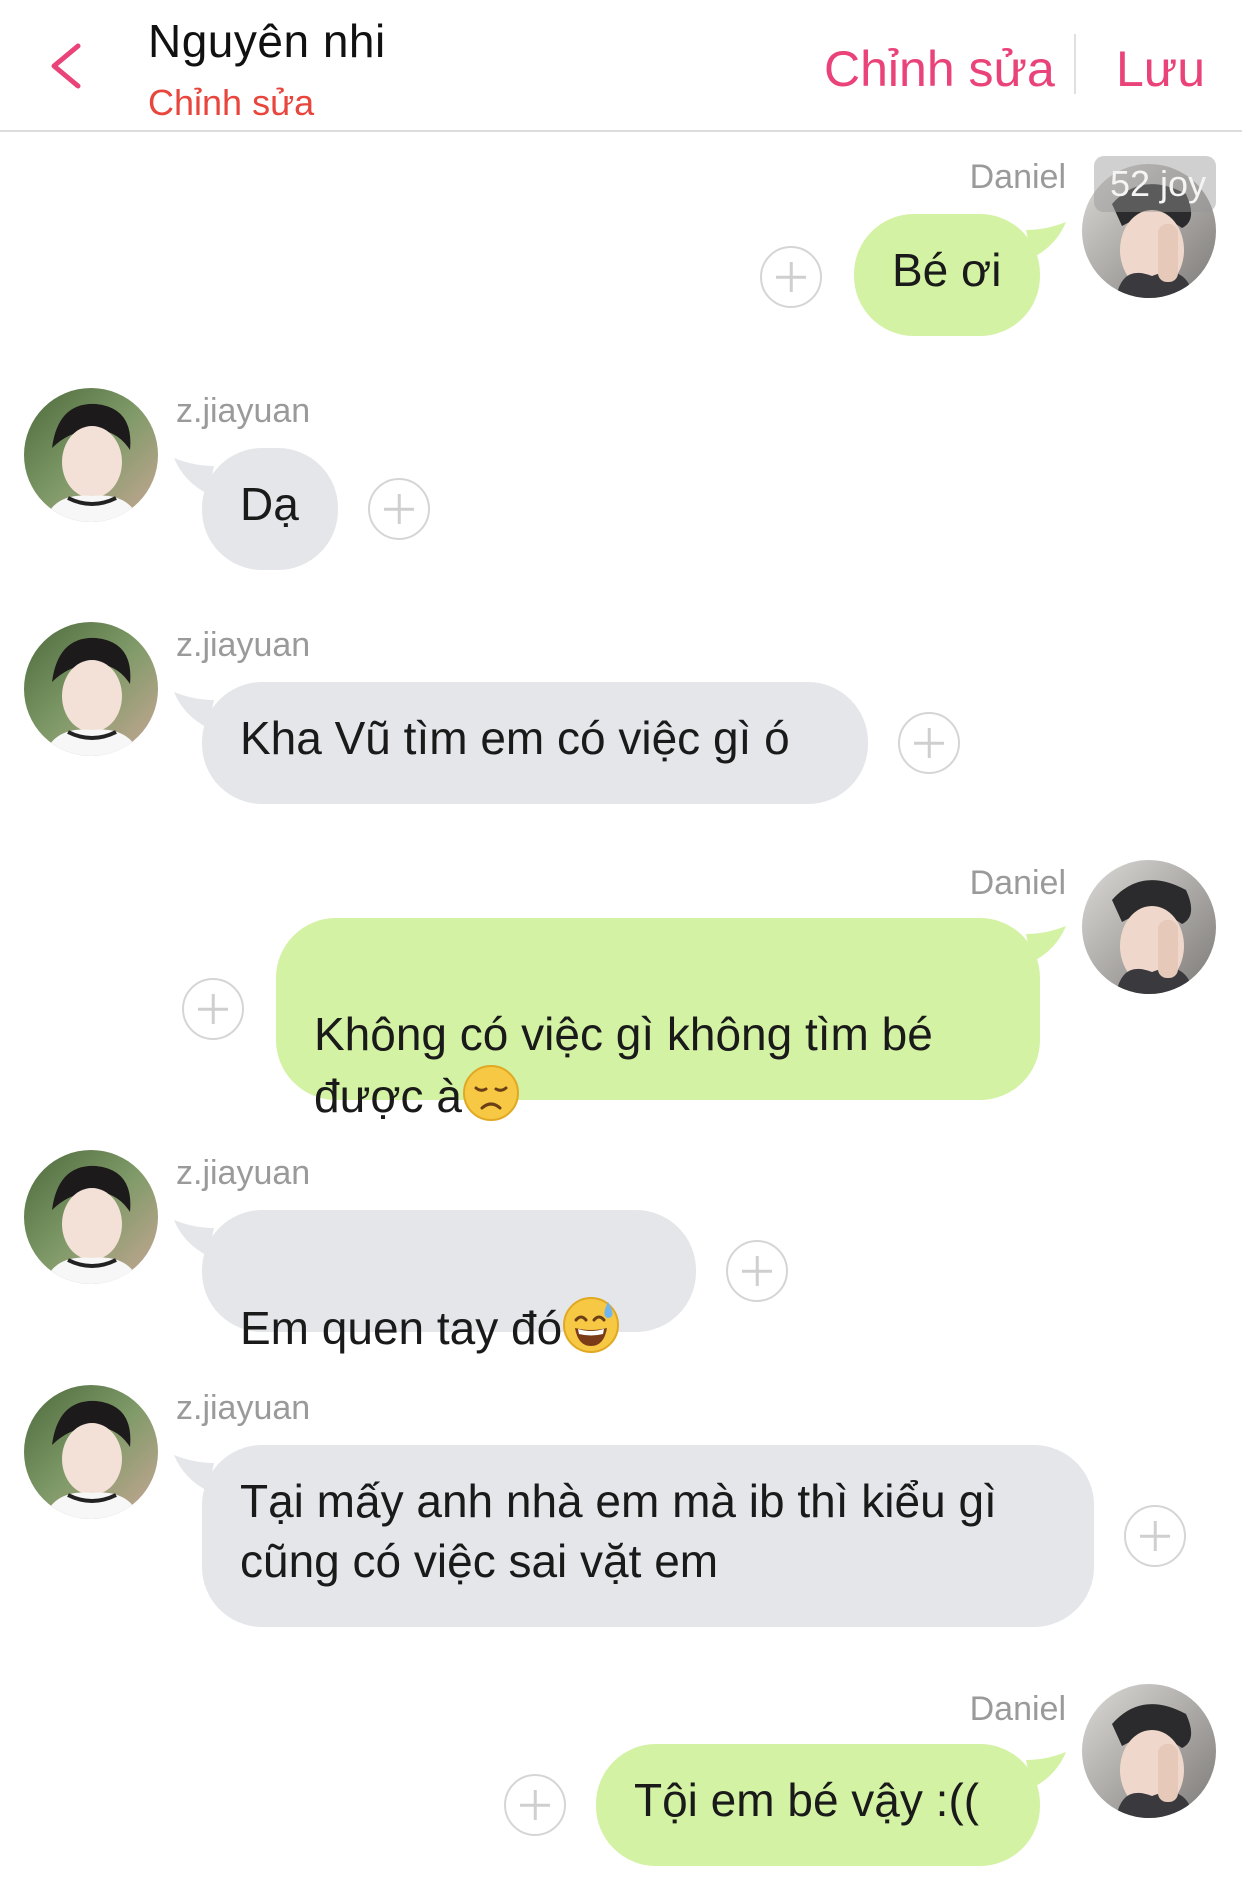 The image size is (1242, 1893). Describe the element at coordinates (1160, 69) in the screenshot. I see `save-button: Lưu` at that location.